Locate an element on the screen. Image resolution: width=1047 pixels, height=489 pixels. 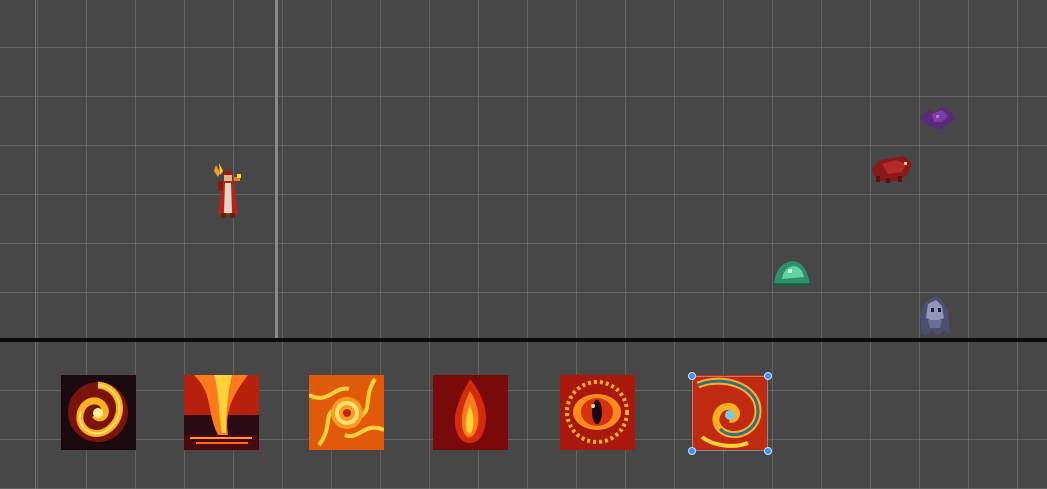
fire-swirl-icon is located at coordinates (98, 412).